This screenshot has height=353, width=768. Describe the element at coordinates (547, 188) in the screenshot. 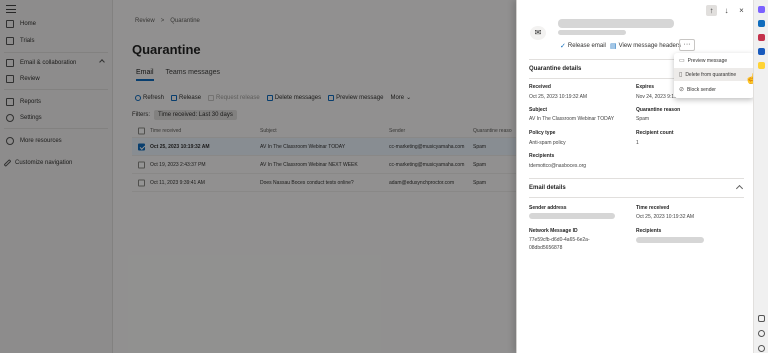

I see `email-details-heading: Email details` at that location.